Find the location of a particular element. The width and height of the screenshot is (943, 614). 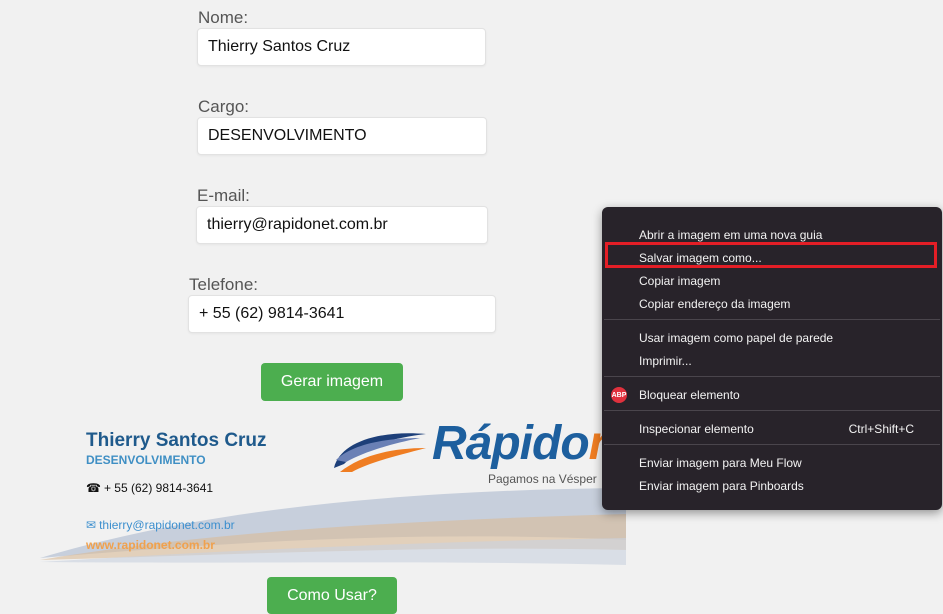

name-label: Nome: is located at coordinates (223, 17).